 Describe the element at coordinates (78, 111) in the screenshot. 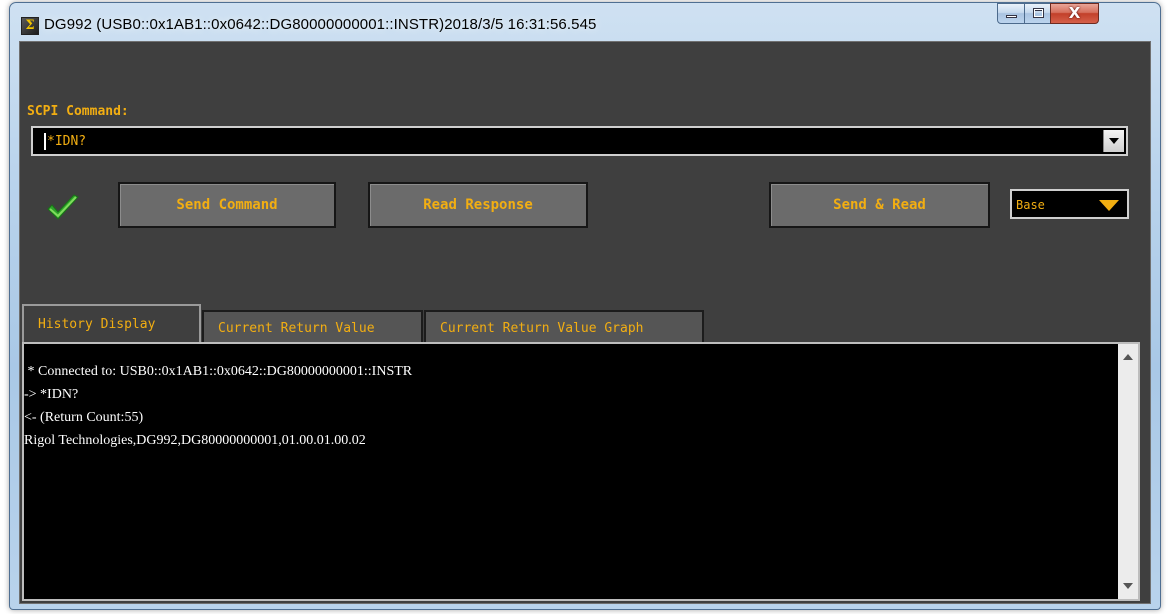

I see `scpi-command-label: SCPI Command:` at that location.